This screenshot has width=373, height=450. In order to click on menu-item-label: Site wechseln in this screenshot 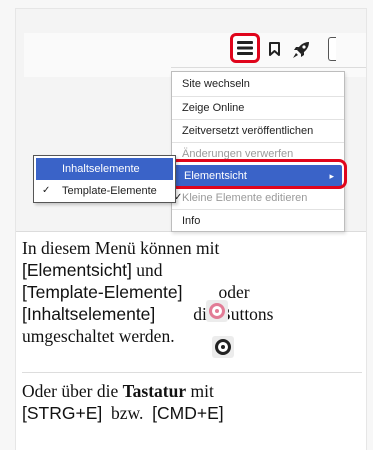, I will do `click(216, 84)`.